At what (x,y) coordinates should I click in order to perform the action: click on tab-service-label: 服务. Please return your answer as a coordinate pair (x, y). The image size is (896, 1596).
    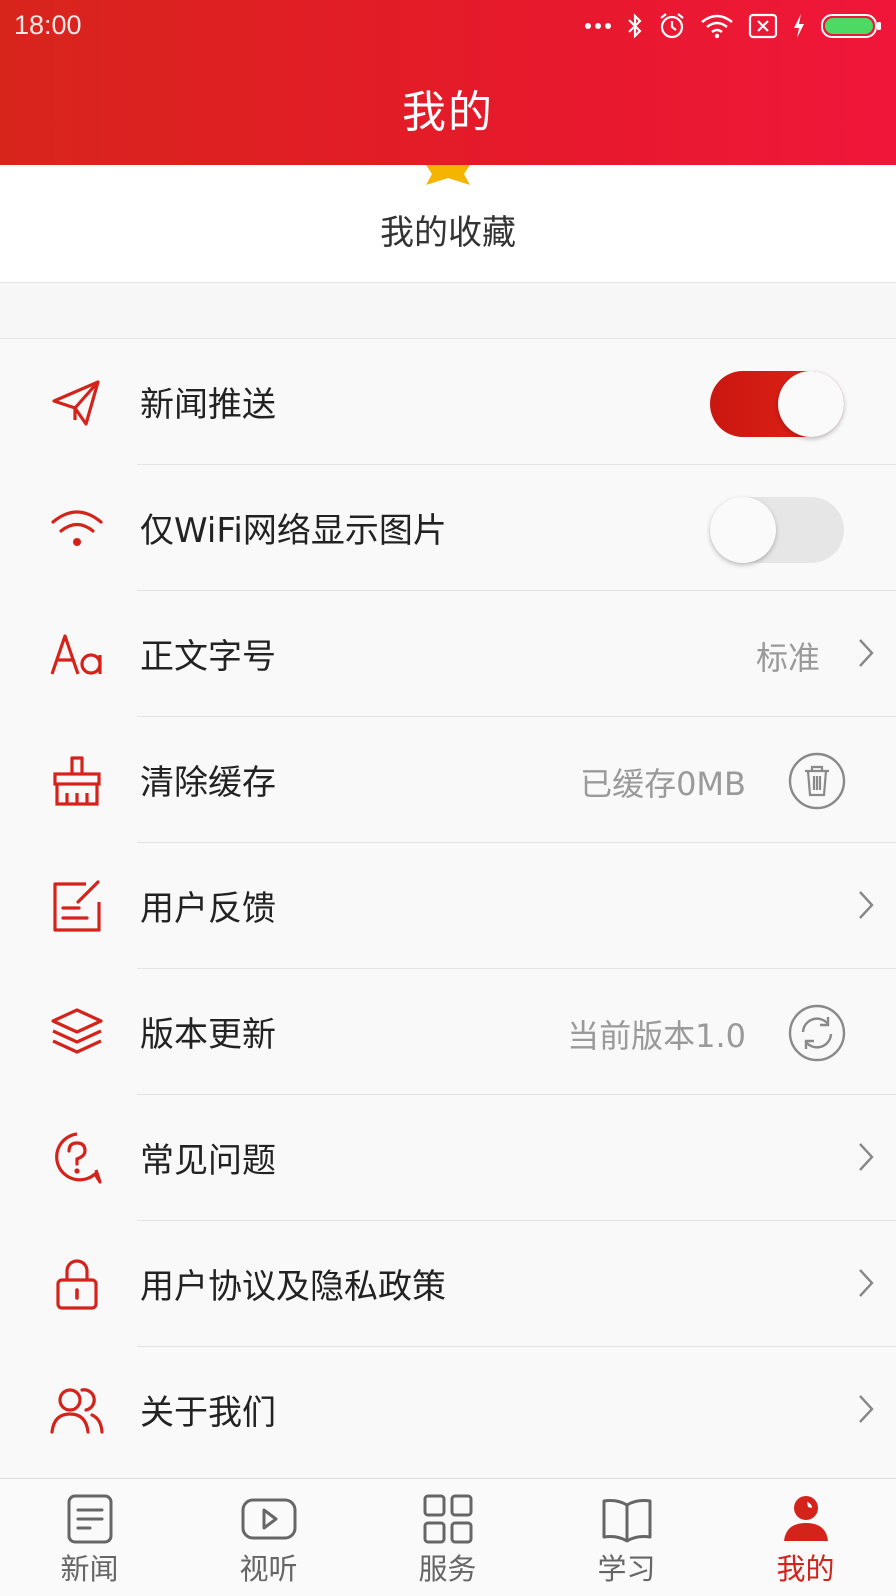
    Looking at the image, I should click on (447, 1569).